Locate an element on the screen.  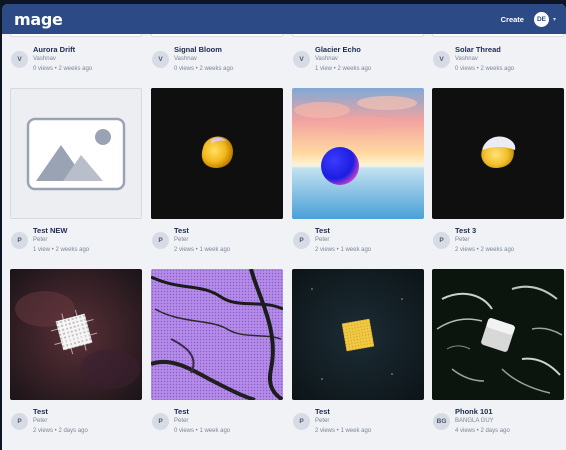
user-avatar: DE is located at coordinates (541, 19).